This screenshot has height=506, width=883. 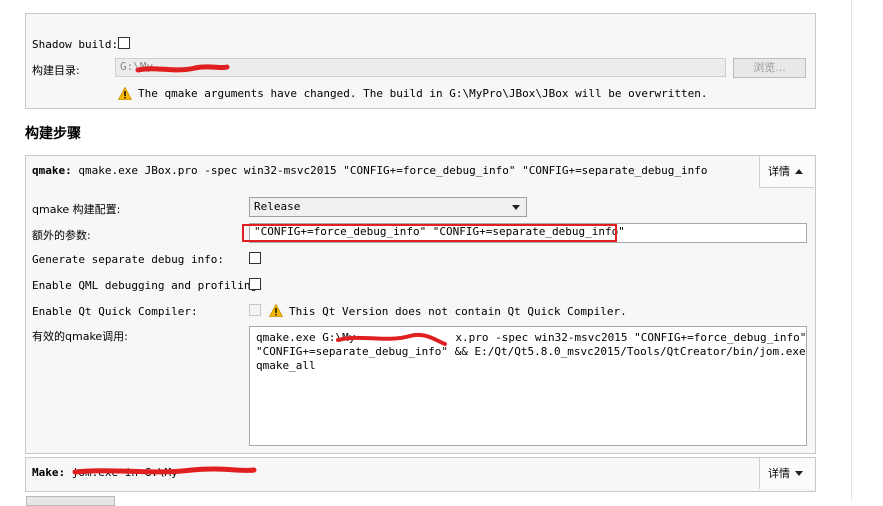 I want to click on qmake-step-title-prefix: qmake:, so click(x=52, y=170).